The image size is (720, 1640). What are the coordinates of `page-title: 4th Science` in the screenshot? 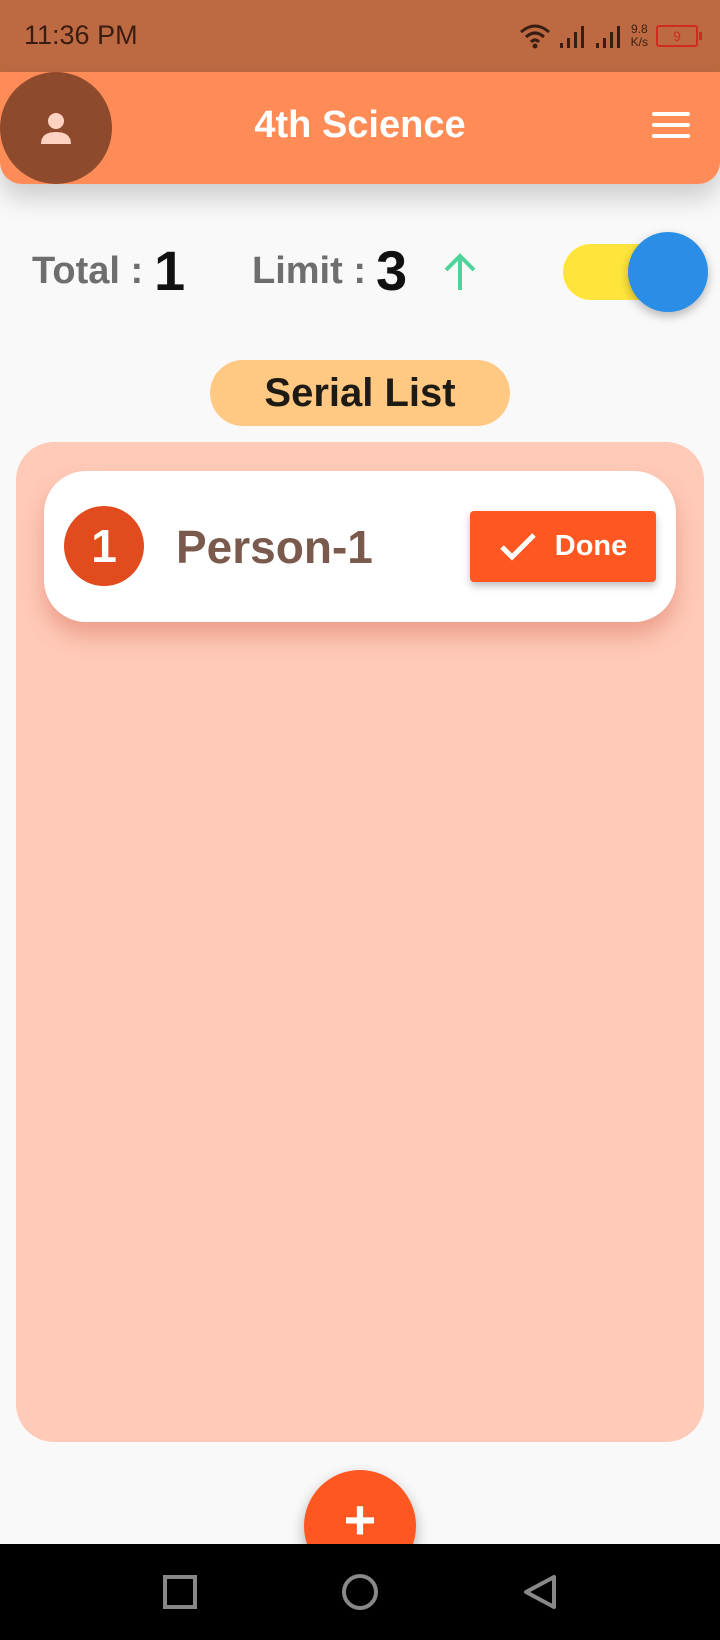 It's located at (360, 125).